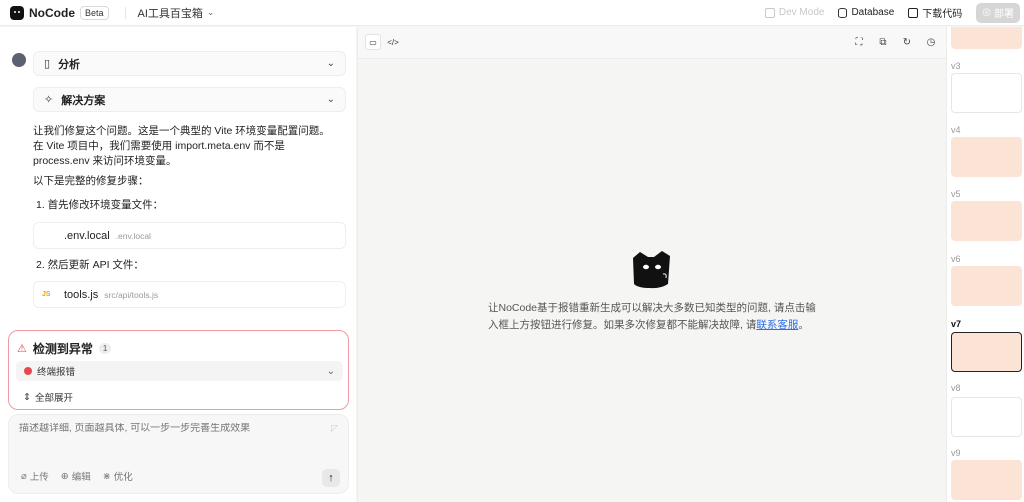 Image resolution: width=1024 pixels, height=502 pixels. I want to click on edit-button: ⊕ 编辑, so click(75, 476).